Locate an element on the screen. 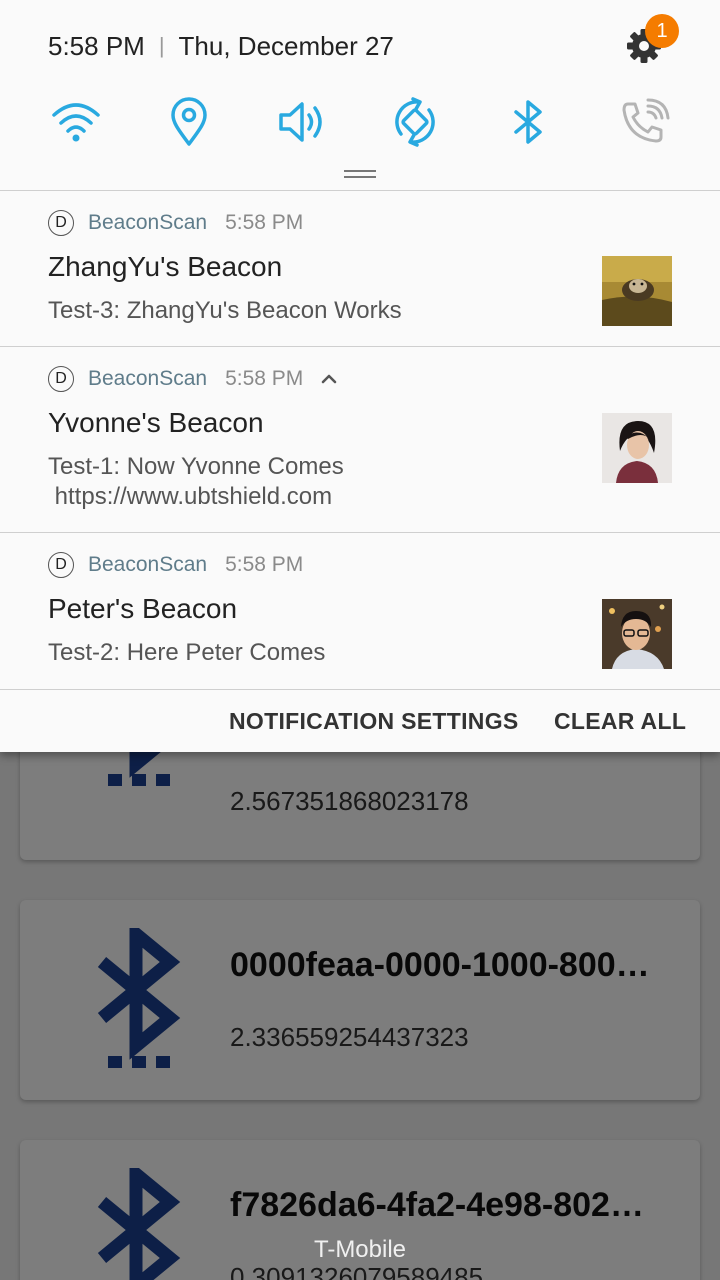  status-header: 5:58 PM | Thu, December 27 is located at coordinates (221, 46).